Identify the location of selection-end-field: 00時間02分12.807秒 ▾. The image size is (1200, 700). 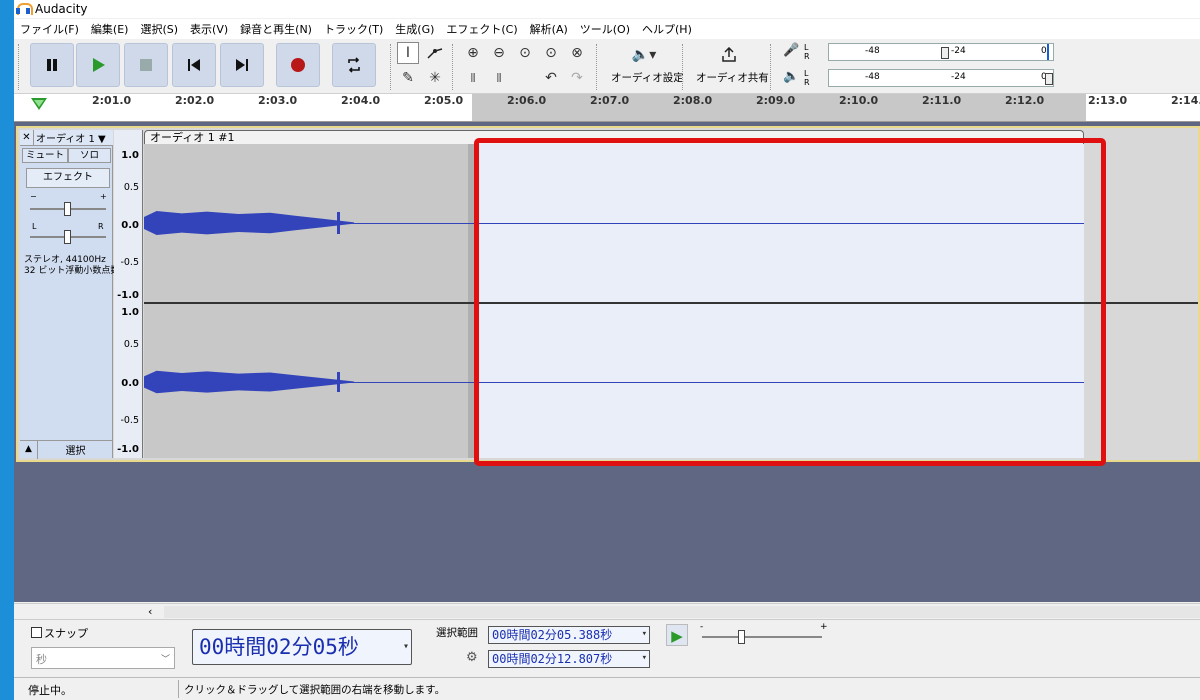
(569, 659).